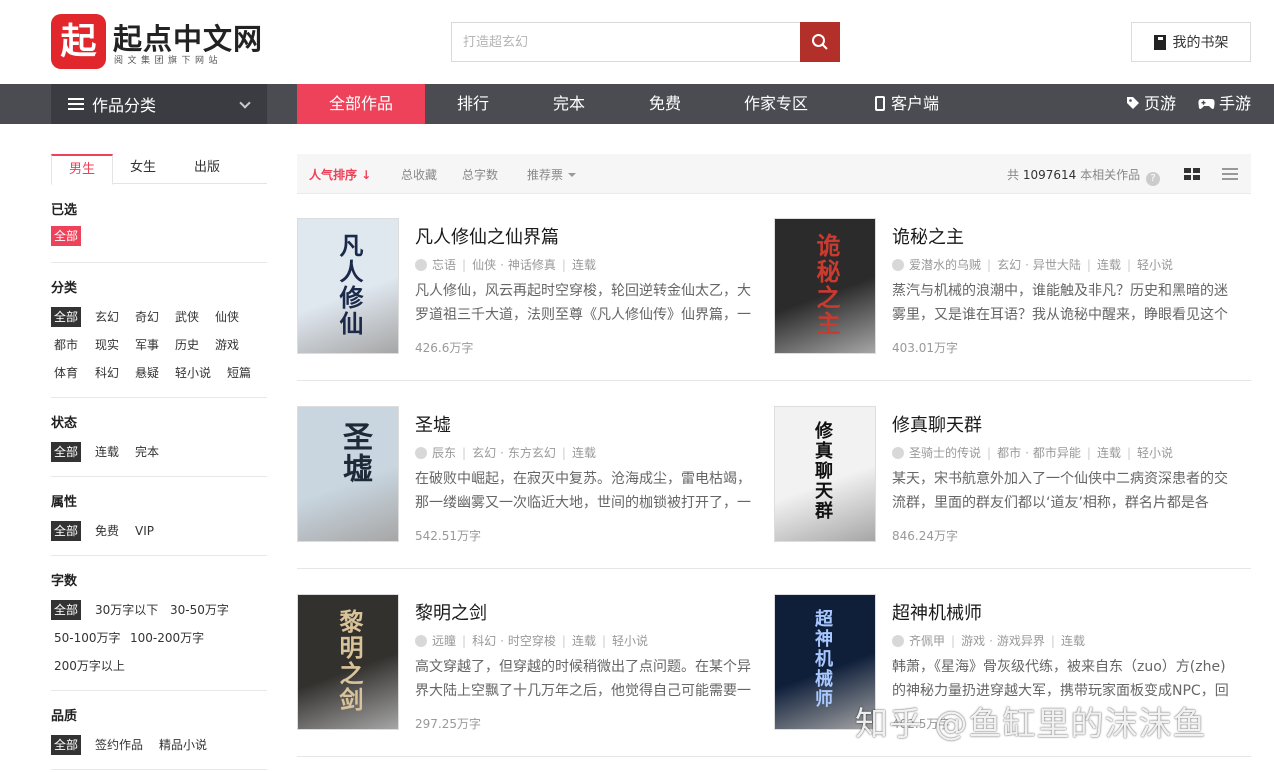 This screenshot has height=772, width=1274. Describe the element at coordinates (89, 666) in the screenshot. I see `word-count-tag: 200万字以上` at that location.